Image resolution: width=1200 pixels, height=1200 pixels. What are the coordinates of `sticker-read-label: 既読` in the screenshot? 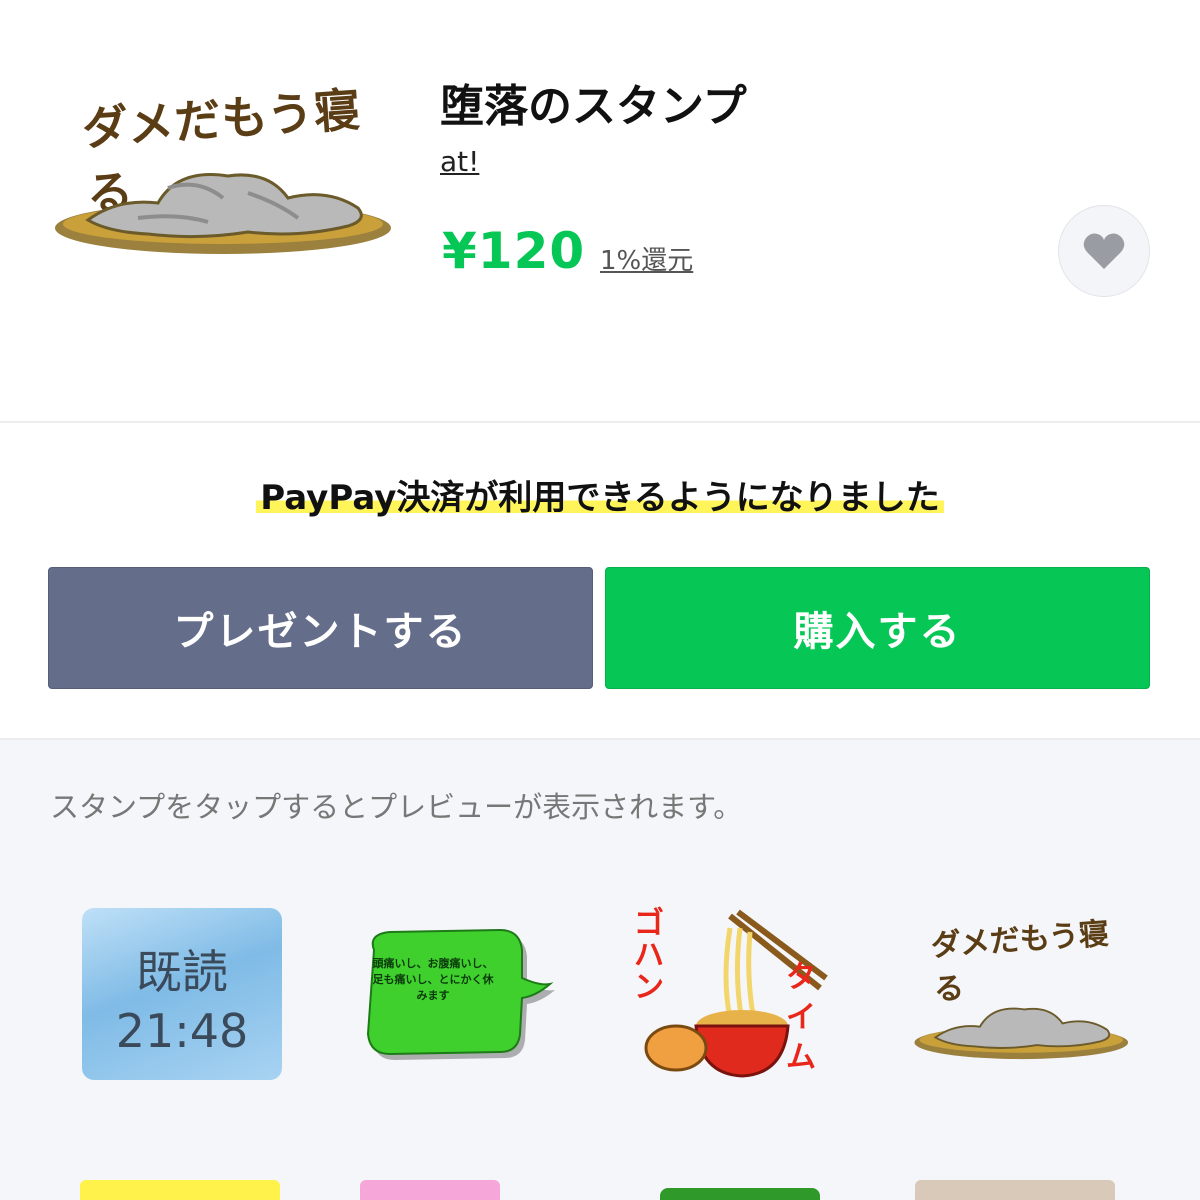 It's located at (182, 972).